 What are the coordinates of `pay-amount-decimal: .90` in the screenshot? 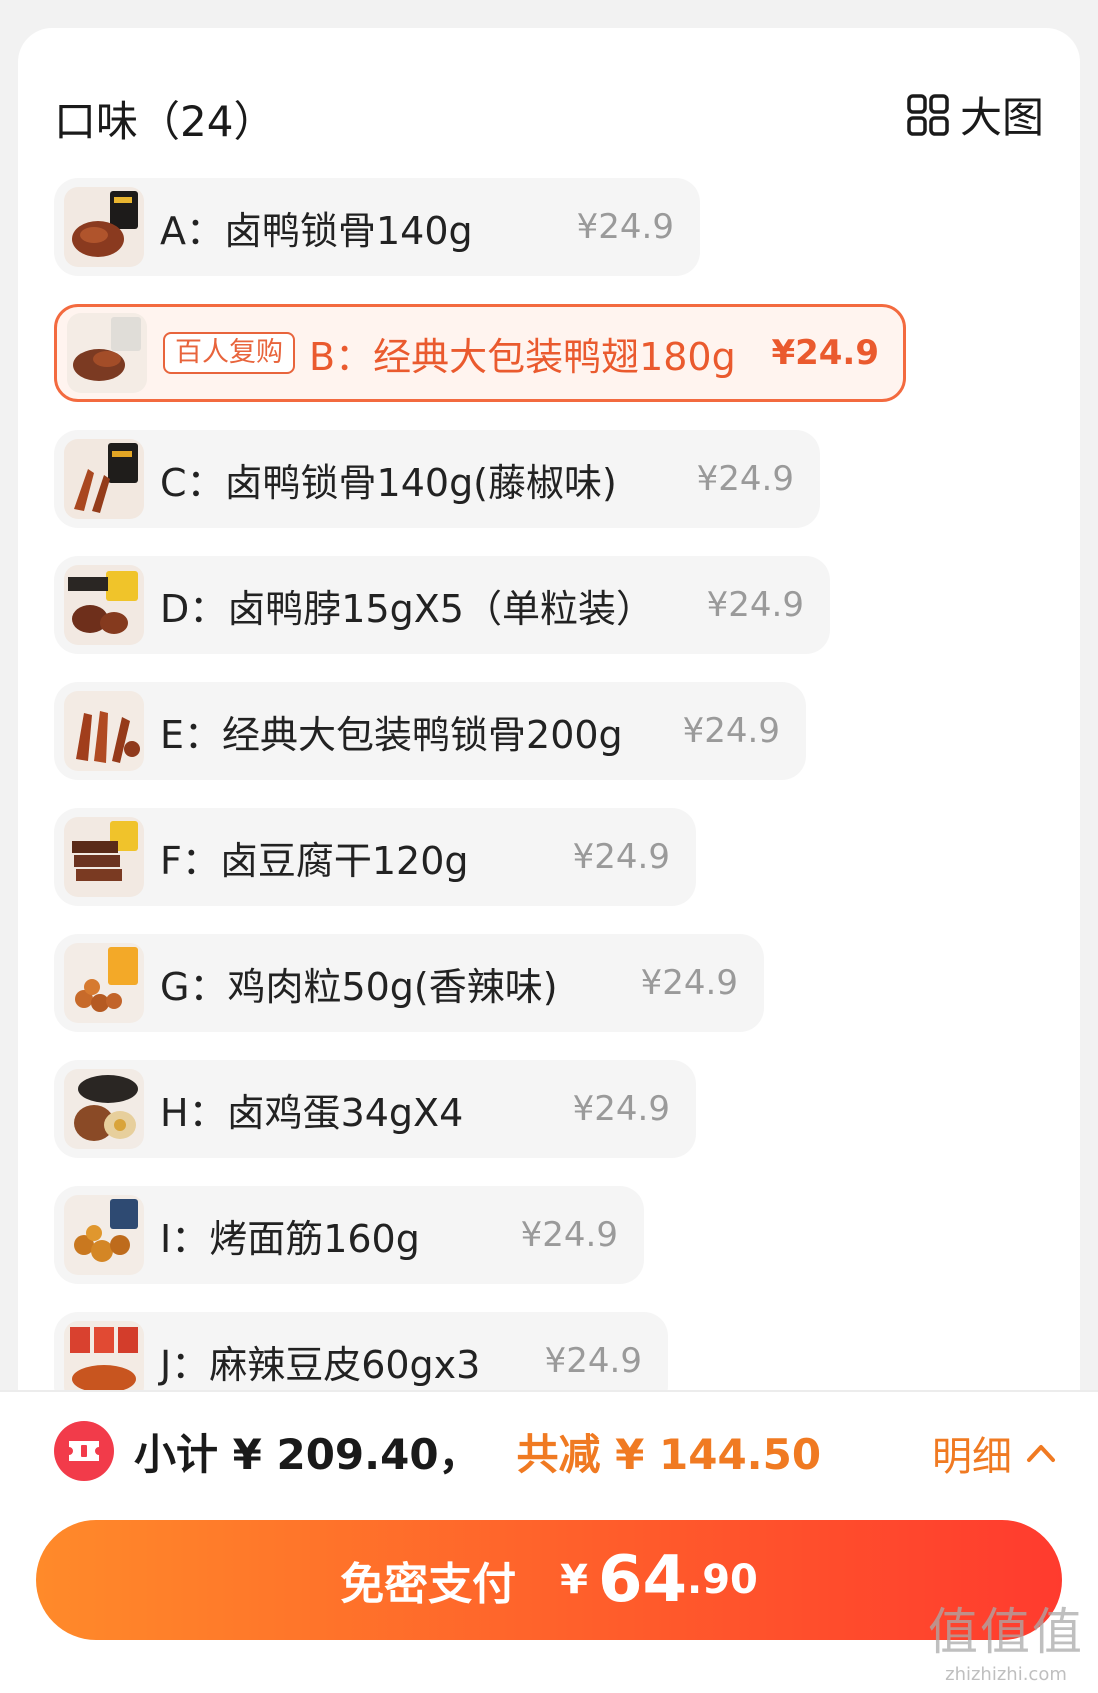 It's located at (722, 1580).